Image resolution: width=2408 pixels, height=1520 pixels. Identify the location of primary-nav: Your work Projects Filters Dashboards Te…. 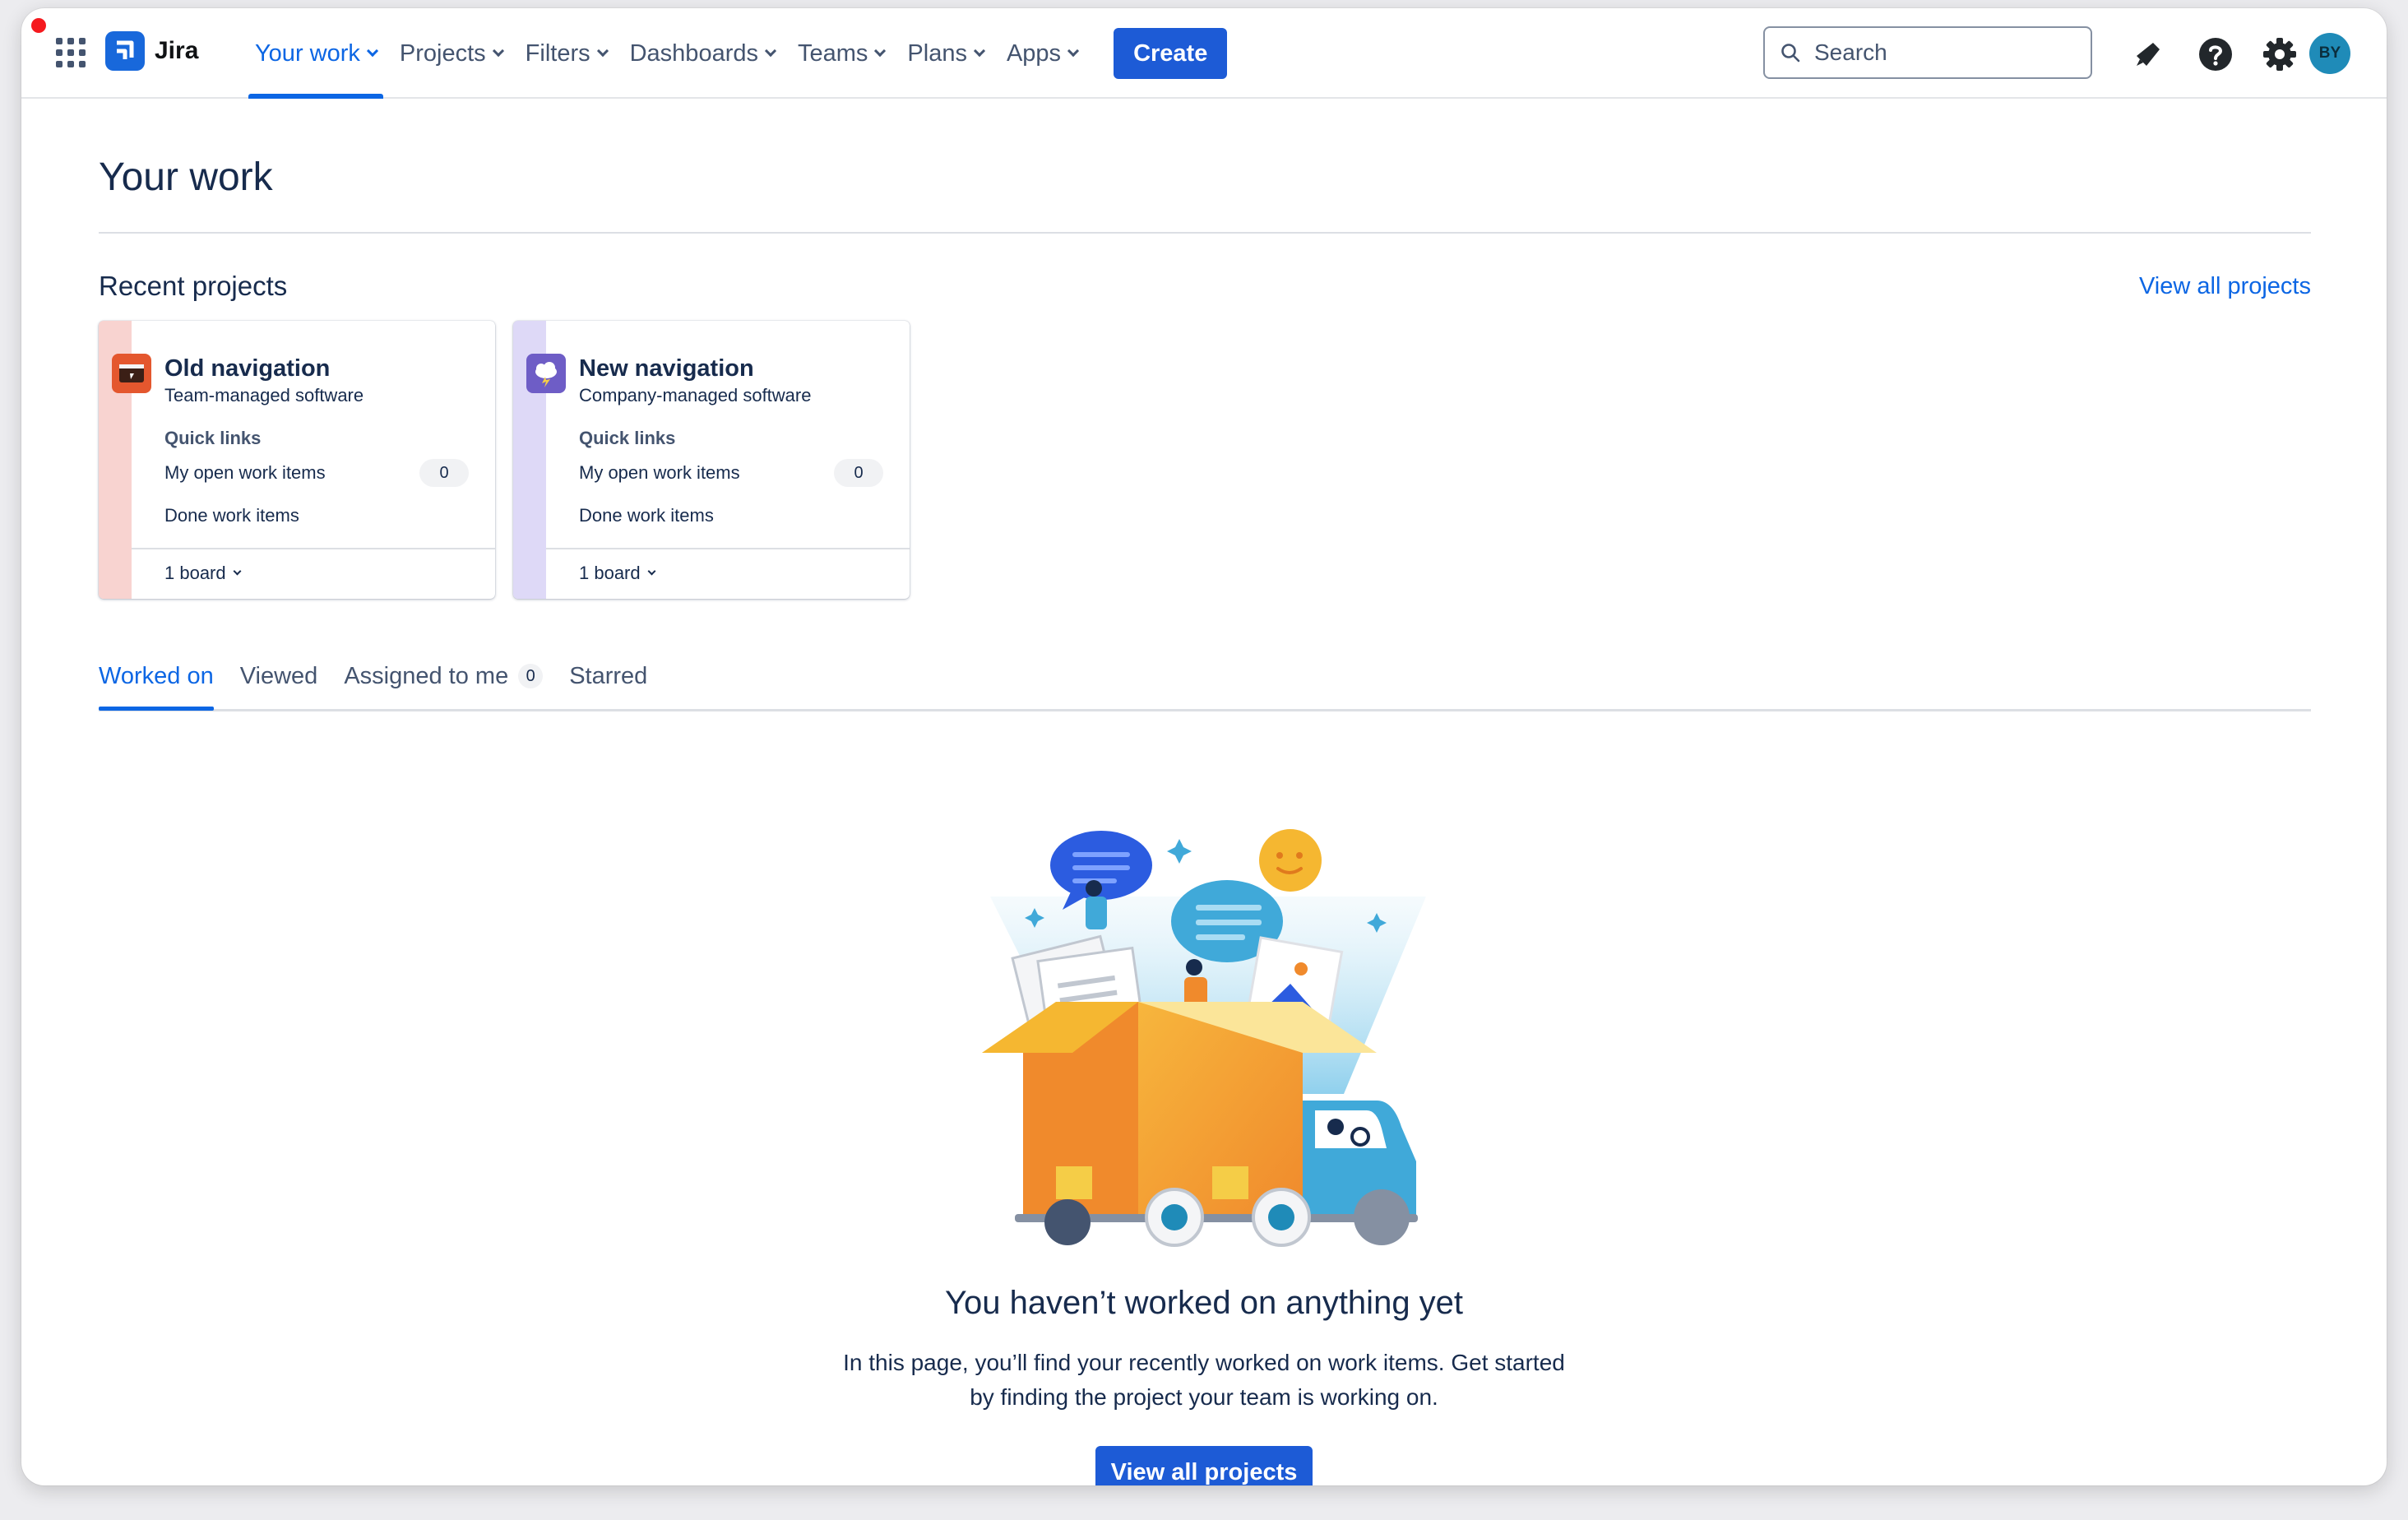
(735, 53).